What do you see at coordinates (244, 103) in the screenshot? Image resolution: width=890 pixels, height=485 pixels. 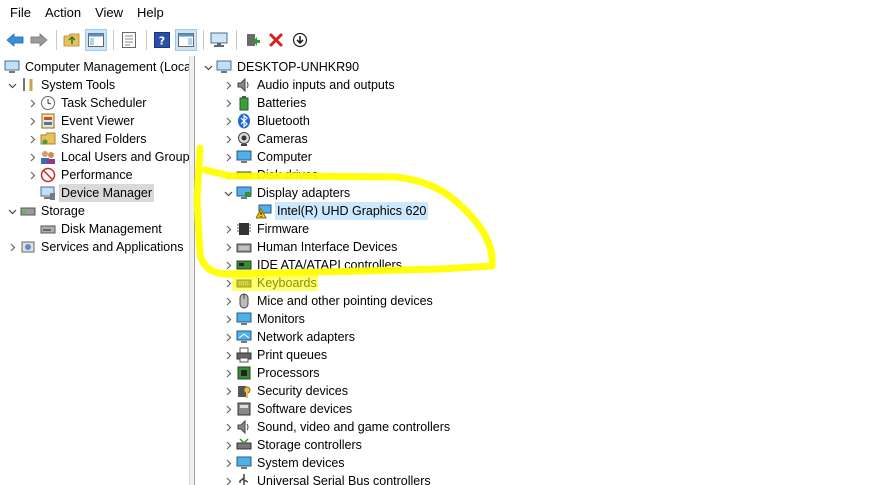 I see `battery-icon` at bounding box center [244, 103].